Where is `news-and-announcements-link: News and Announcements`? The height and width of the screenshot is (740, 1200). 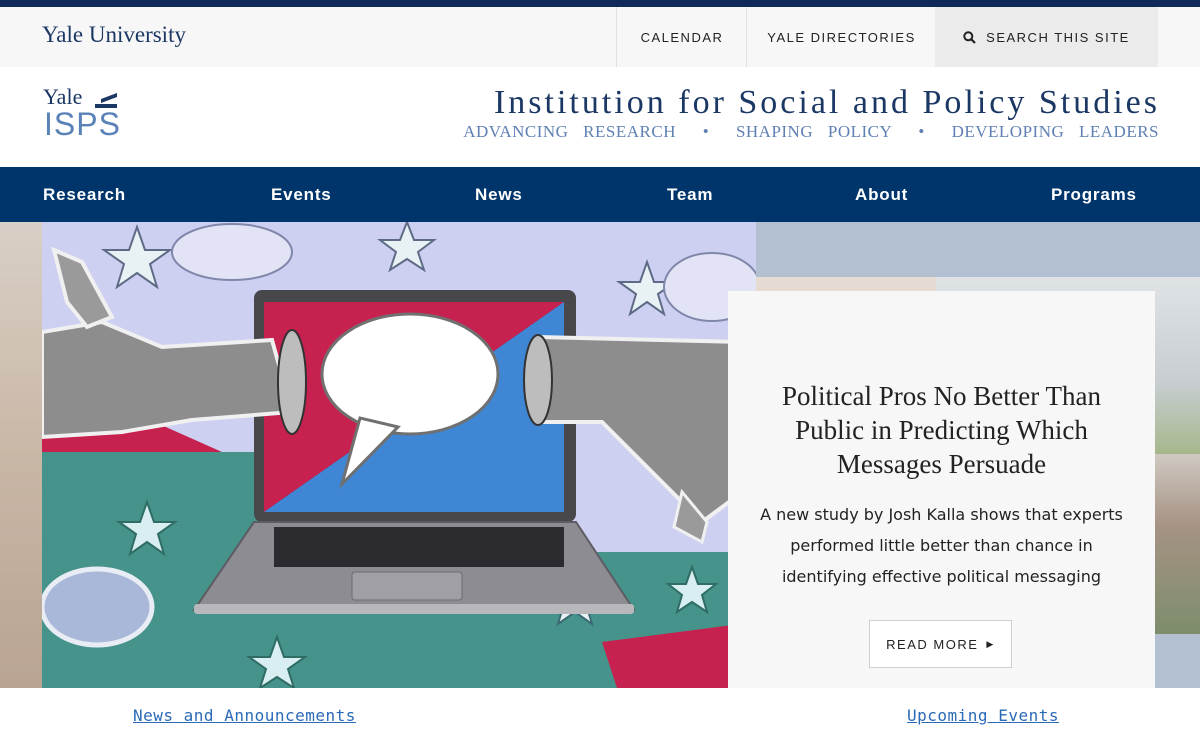 news-and-announcements-link: News and Announcements is located at coordinates (244, 715).